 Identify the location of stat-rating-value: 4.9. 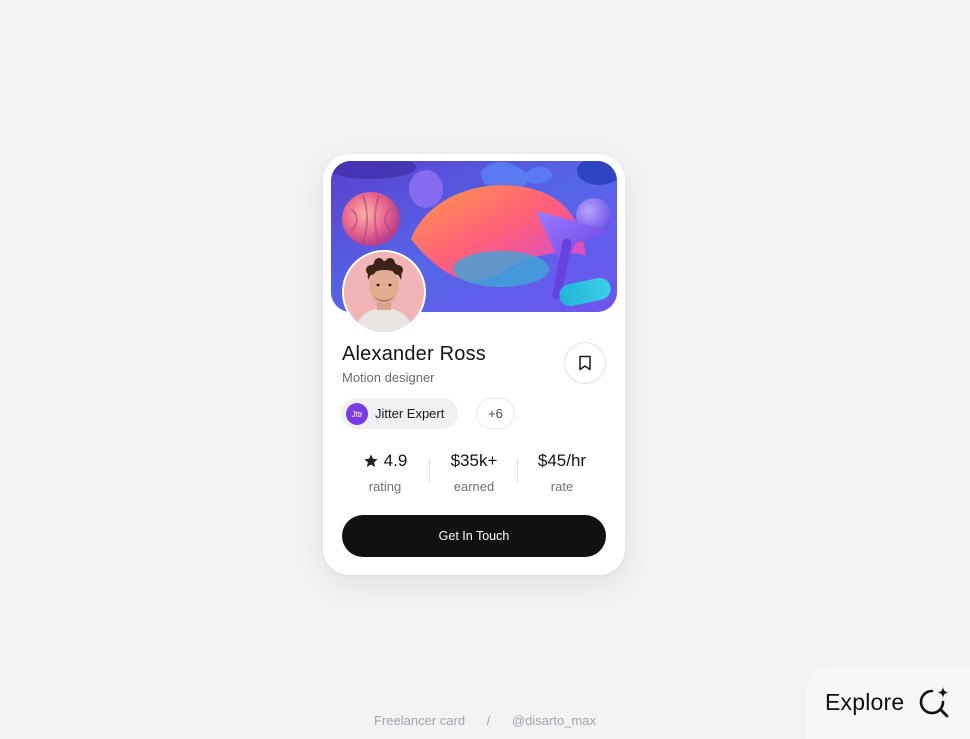
(395, 460).